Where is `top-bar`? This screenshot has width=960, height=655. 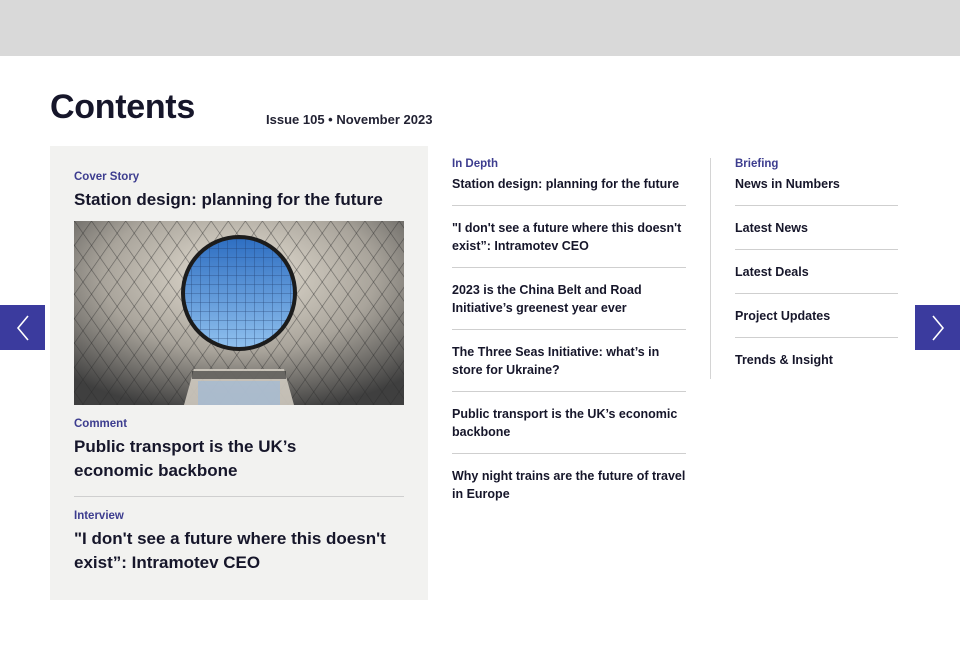 top-bar is located at coordinates (480, 28).